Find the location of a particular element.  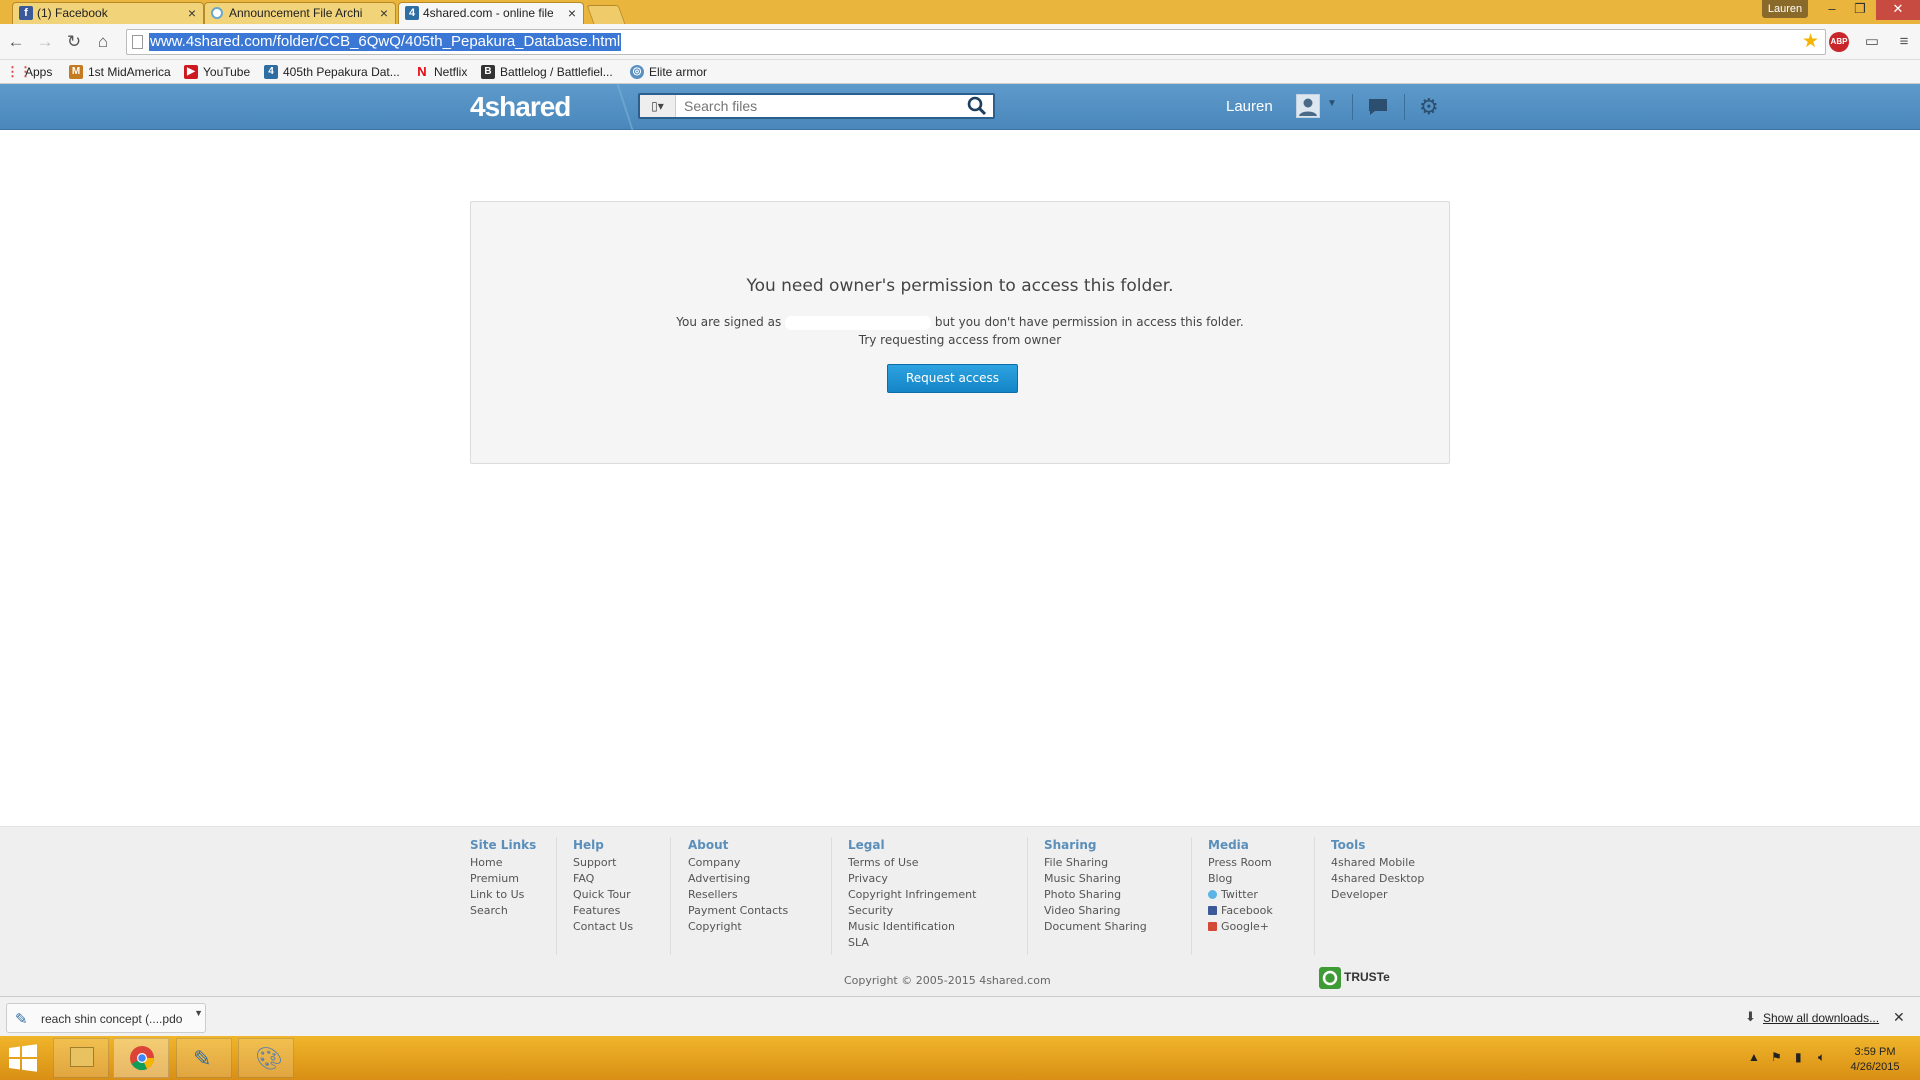

footer-link: Security is located at coordinates (912, 911).